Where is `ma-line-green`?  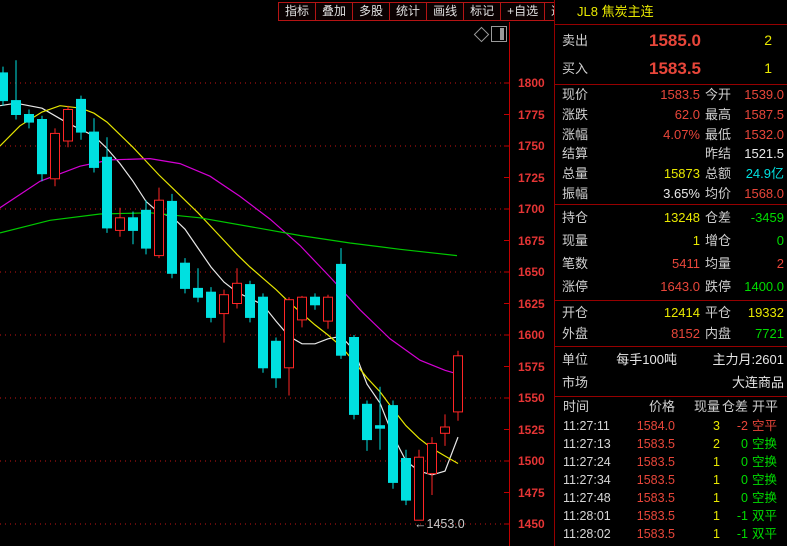 ma-line-green is located at coordinates (229, 234).